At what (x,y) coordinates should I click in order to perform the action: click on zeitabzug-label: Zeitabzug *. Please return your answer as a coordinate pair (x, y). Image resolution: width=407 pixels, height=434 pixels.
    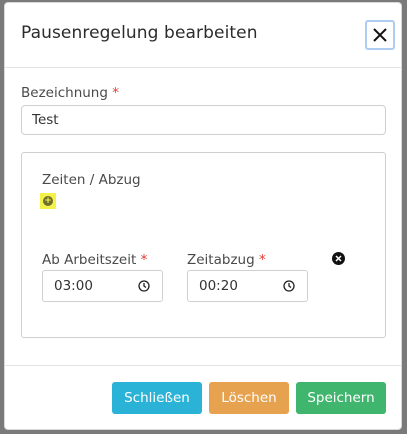
    Looking at the image, I should click on (226, 260).